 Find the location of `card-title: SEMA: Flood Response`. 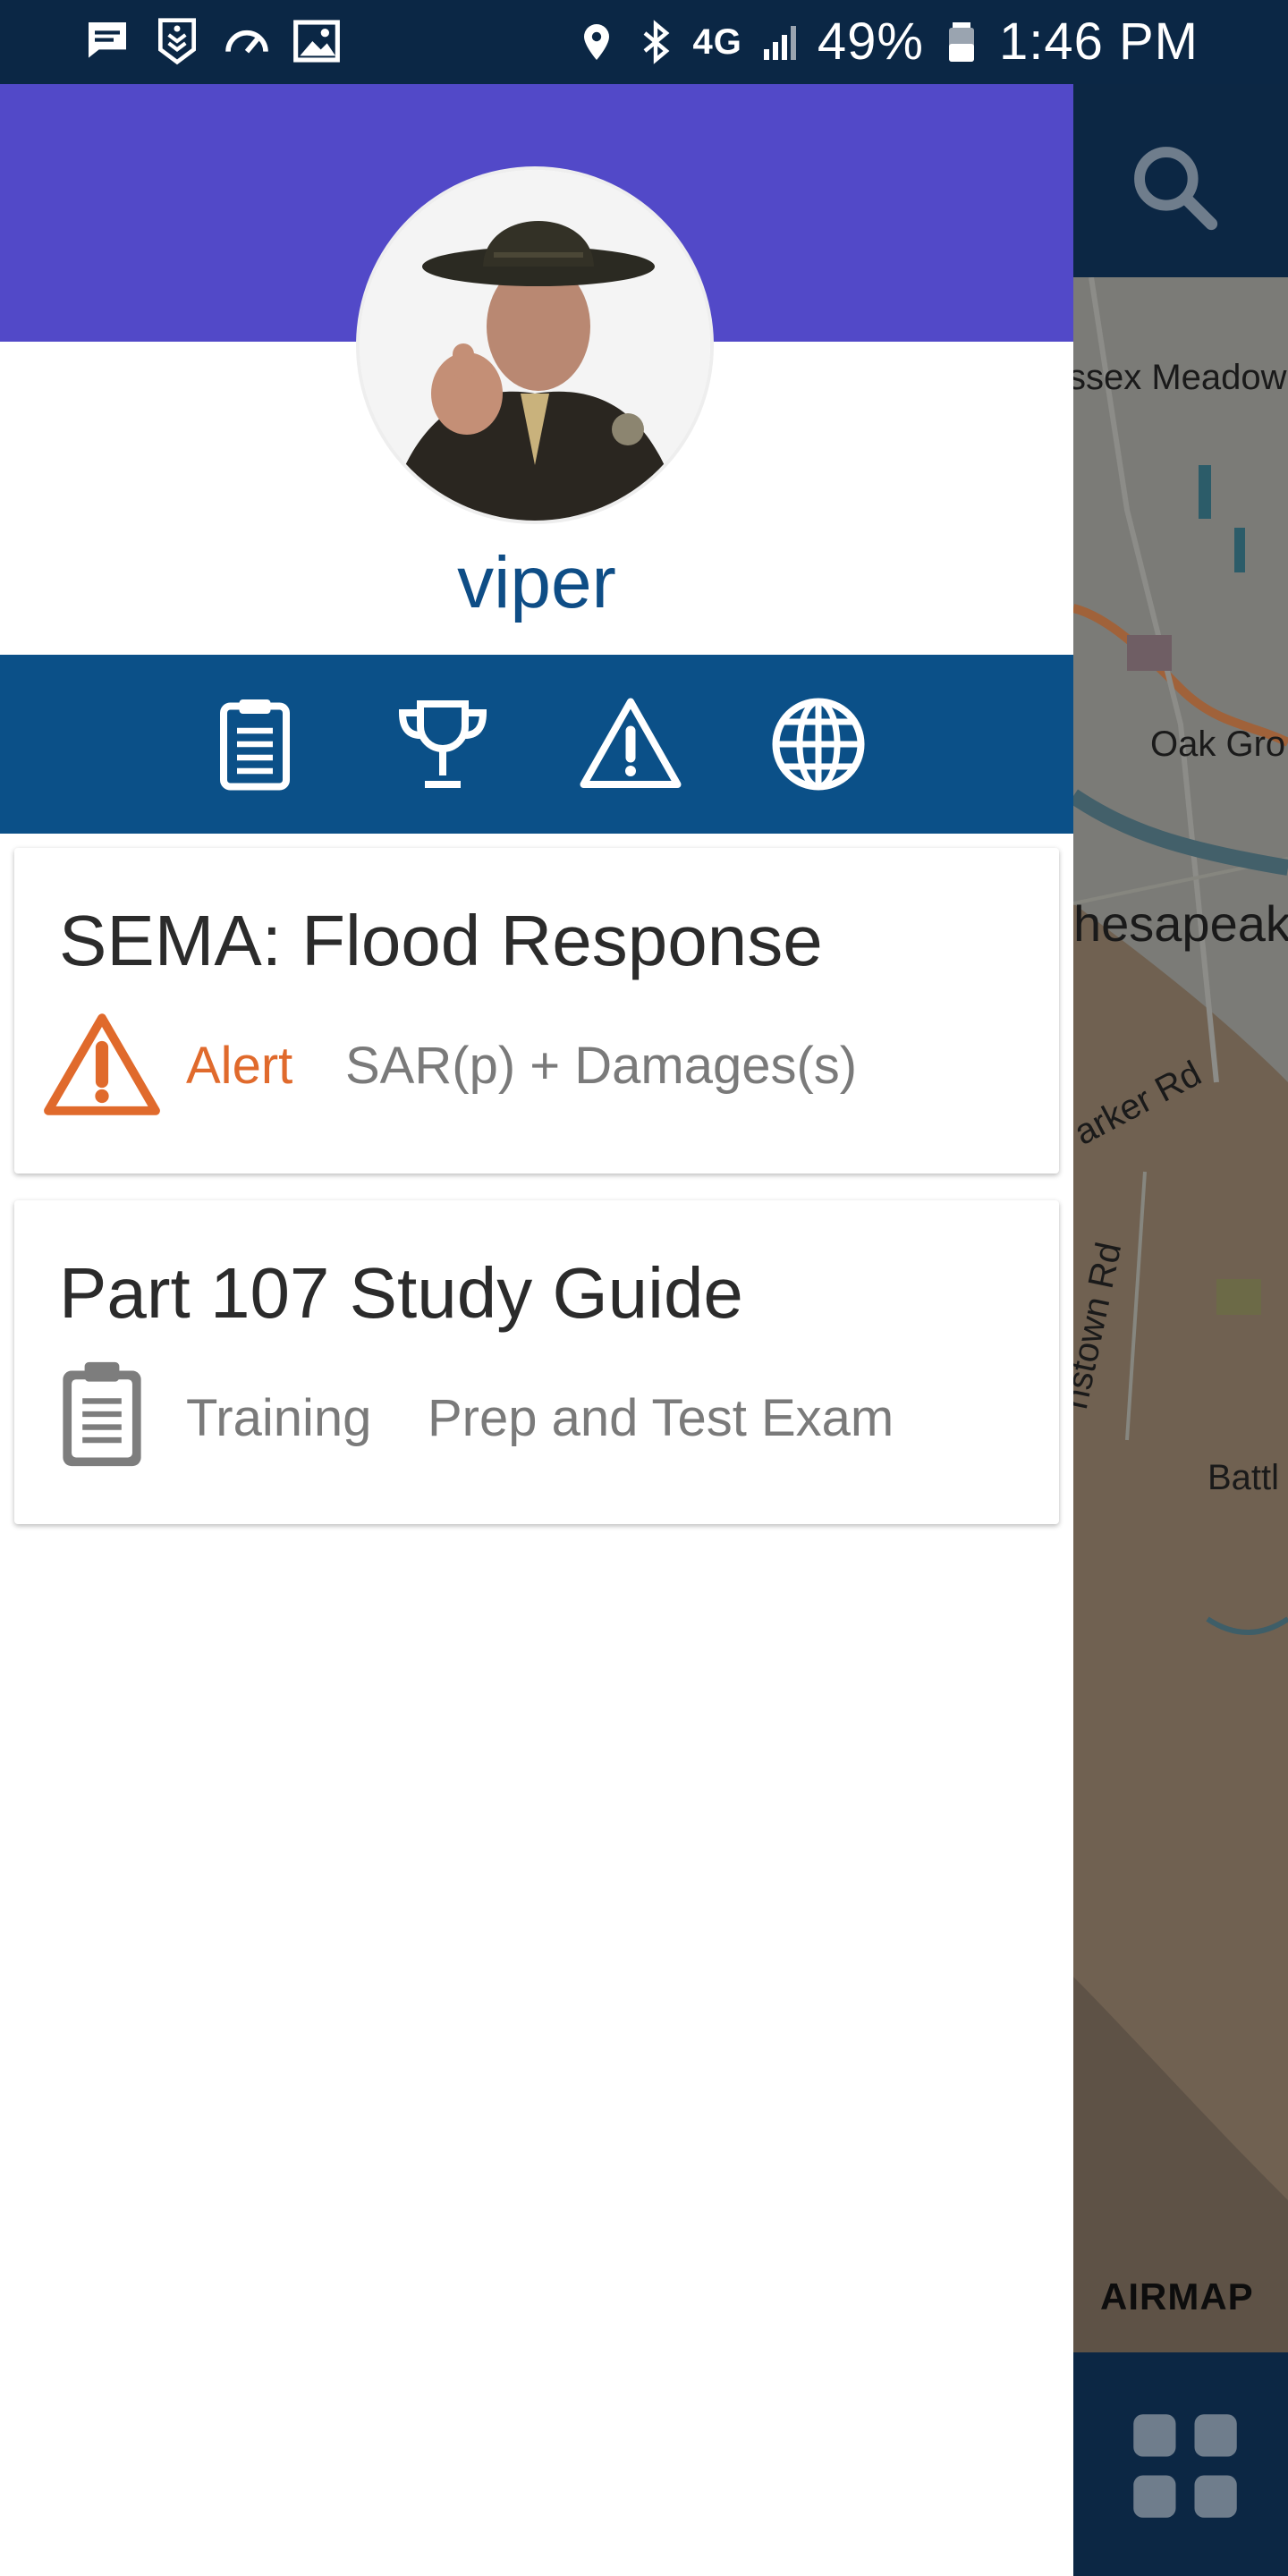

card-title: SEMA: Flood Response is located at coordinates (441, 940).